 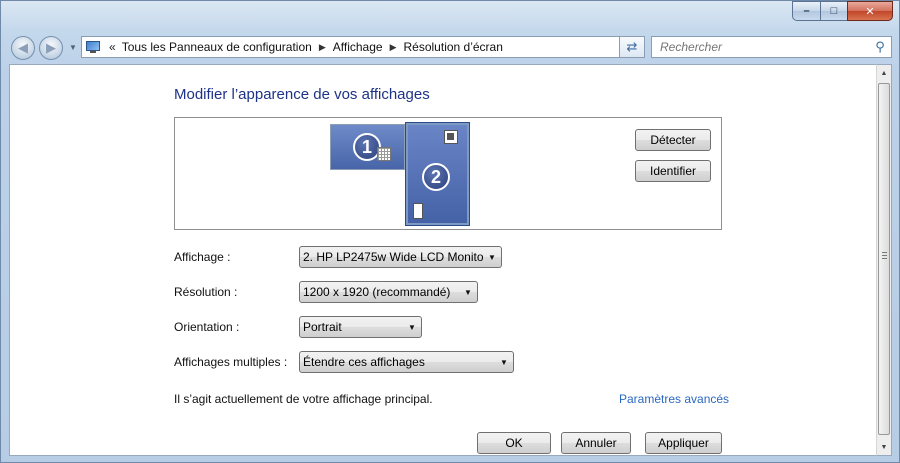 I want to click on orientation-select: Portrait ▼, so click(x=360, y=327).